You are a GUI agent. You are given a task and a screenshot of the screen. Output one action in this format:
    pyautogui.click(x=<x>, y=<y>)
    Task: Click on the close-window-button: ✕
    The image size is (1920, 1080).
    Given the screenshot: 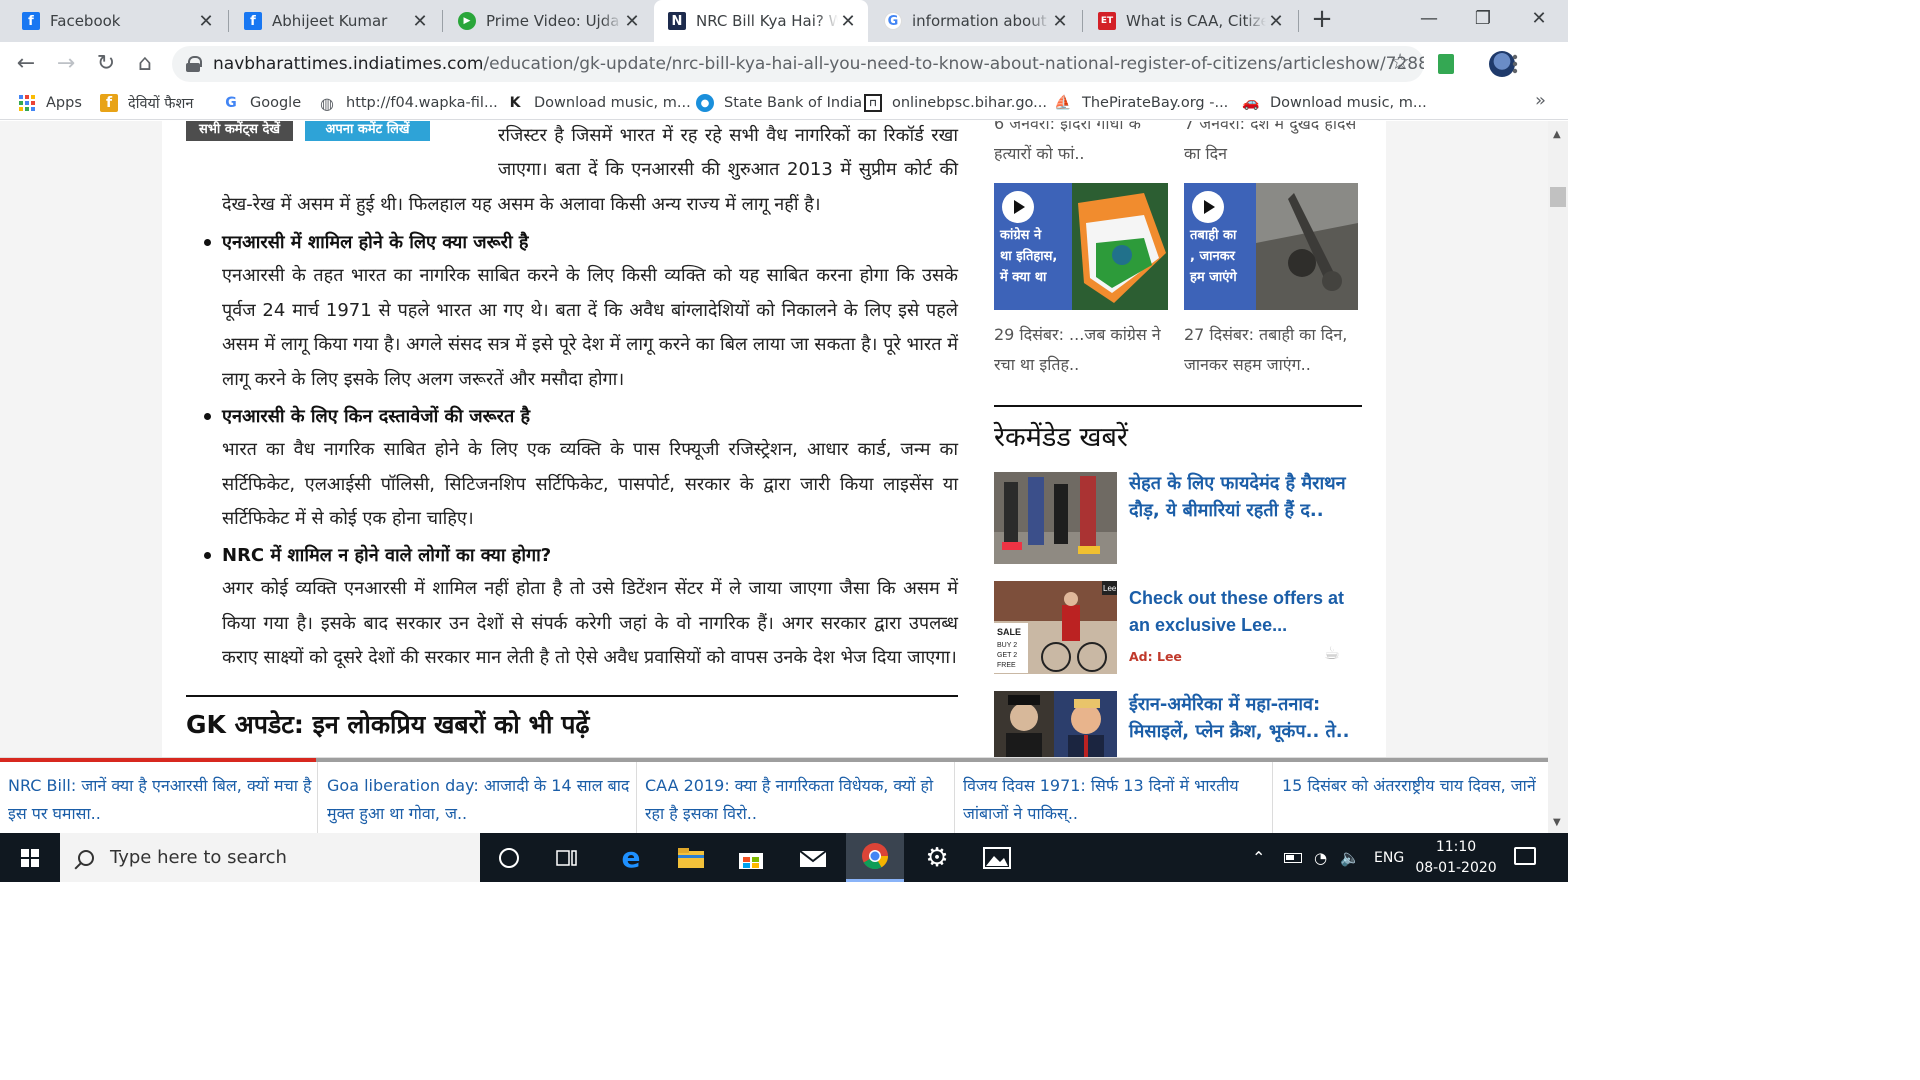 What is the action you would take?
    pyautogui.click(x=1539, y=18)
    